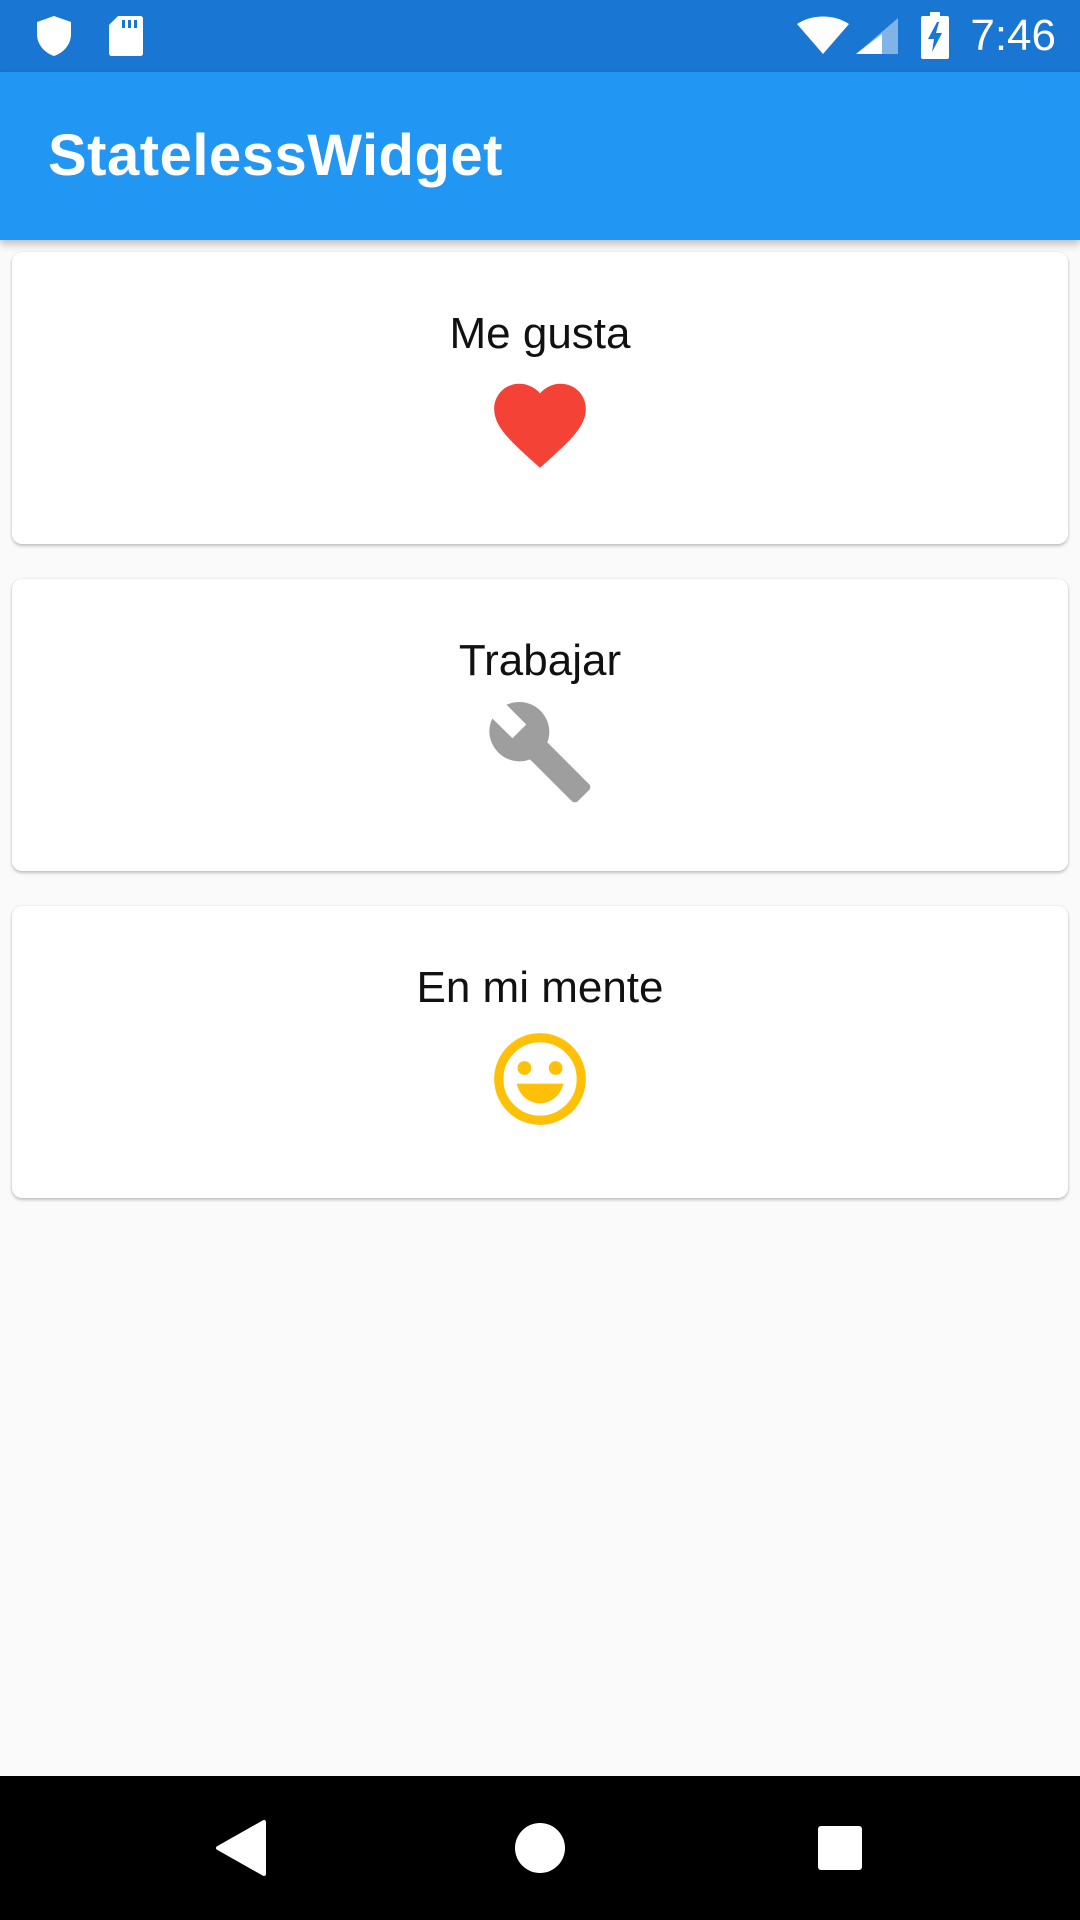 The height and width of the screenshot is (1920, 1080). Describe the element at coordinates (877, 36) in the screenshot. I see `cell-signal-icon` at that location.